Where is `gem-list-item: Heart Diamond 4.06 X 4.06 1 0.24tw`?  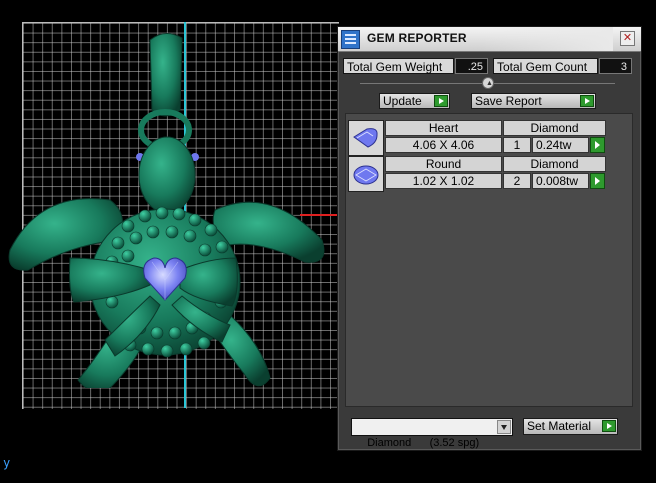
gem-list-item: Heart Diamond 4.06 X 4.06 1 0.24tw is located at coordinates (477, 138).